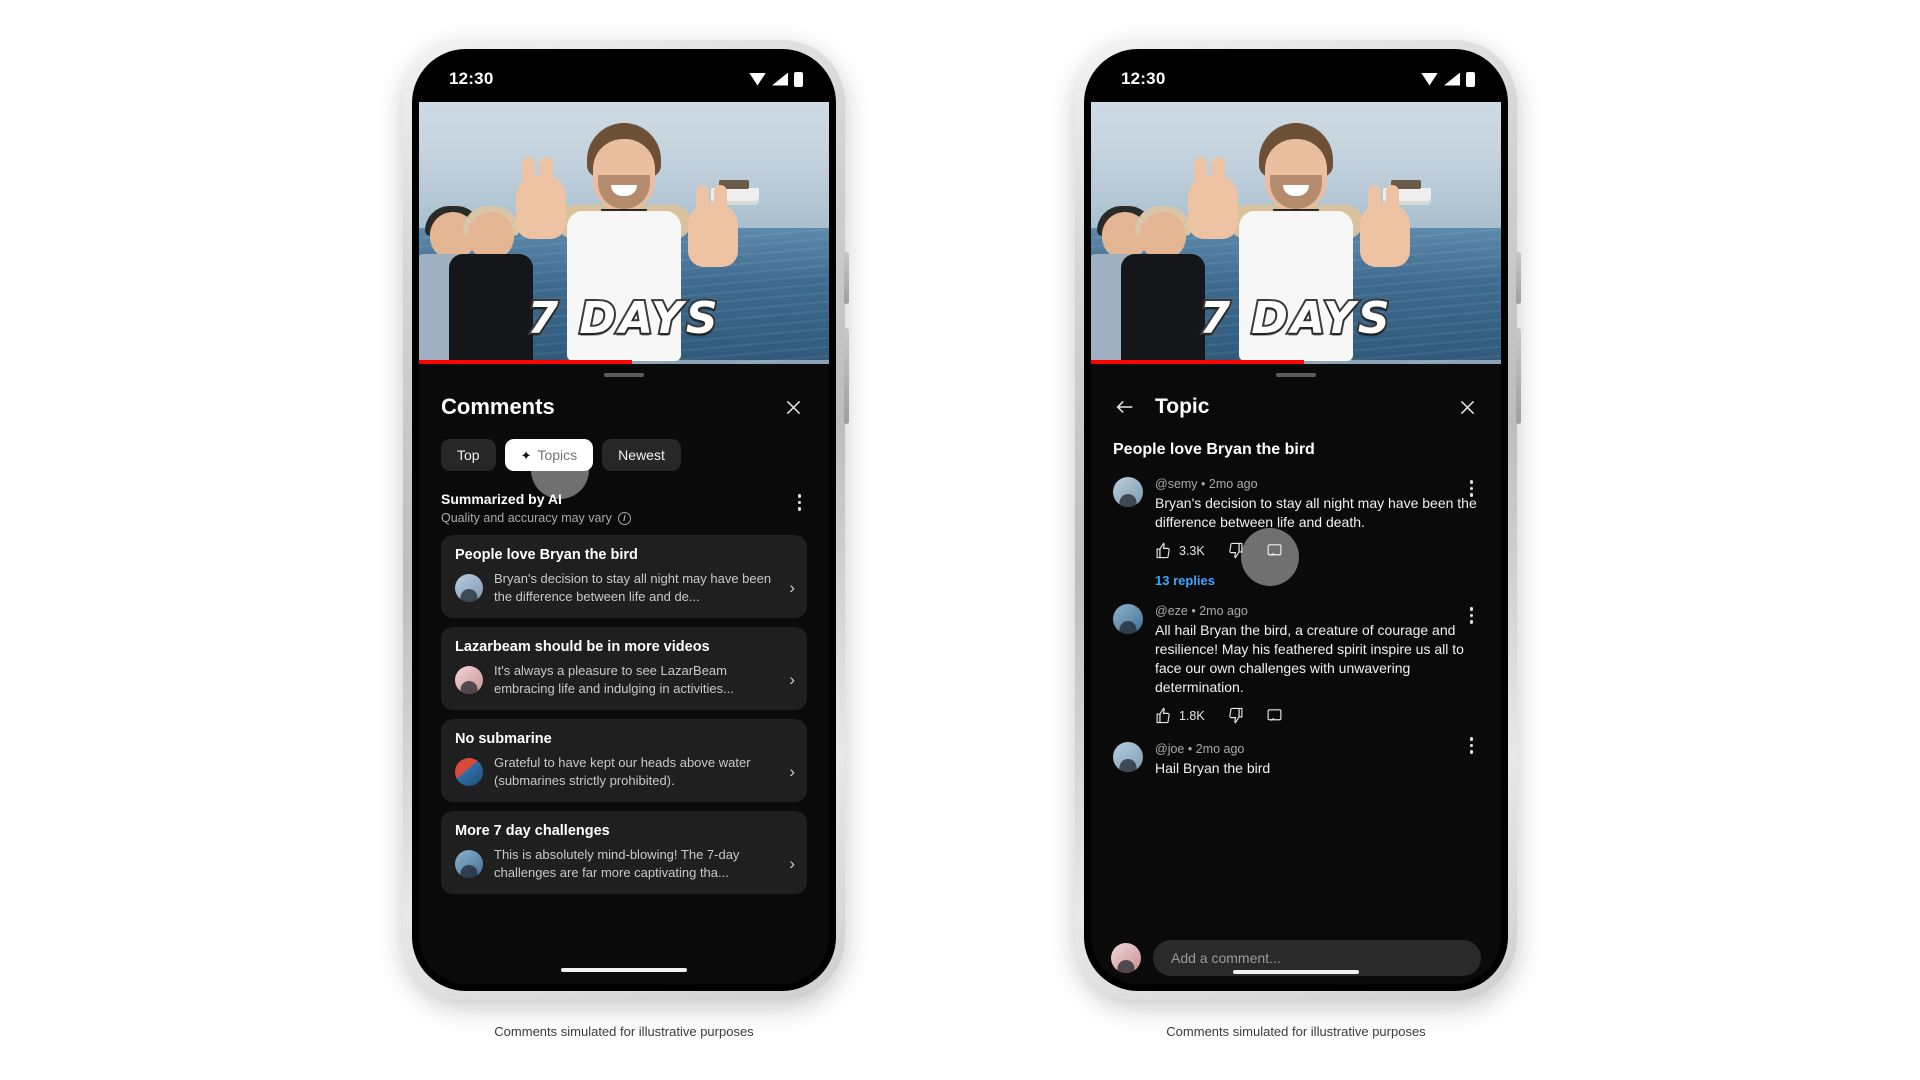 Image resolution: width=1920 pixels, height=1080 pixels. I want to click on topic-card-title: People love Bryan the bird, so click(546, 555).